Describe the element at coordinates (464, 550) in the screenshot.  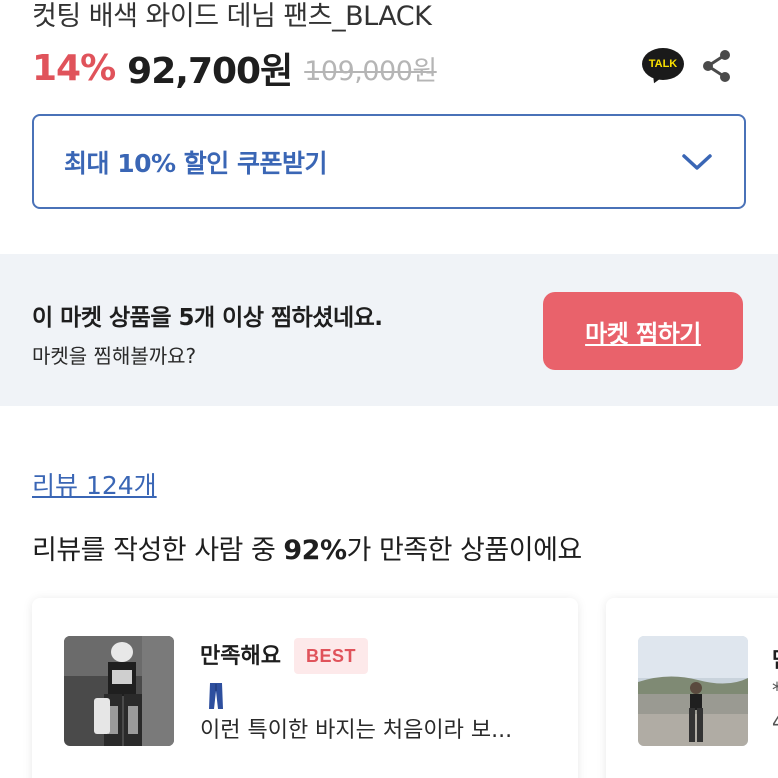
I see `summary-suffix: 가 만족한 상품이에요` at that location.